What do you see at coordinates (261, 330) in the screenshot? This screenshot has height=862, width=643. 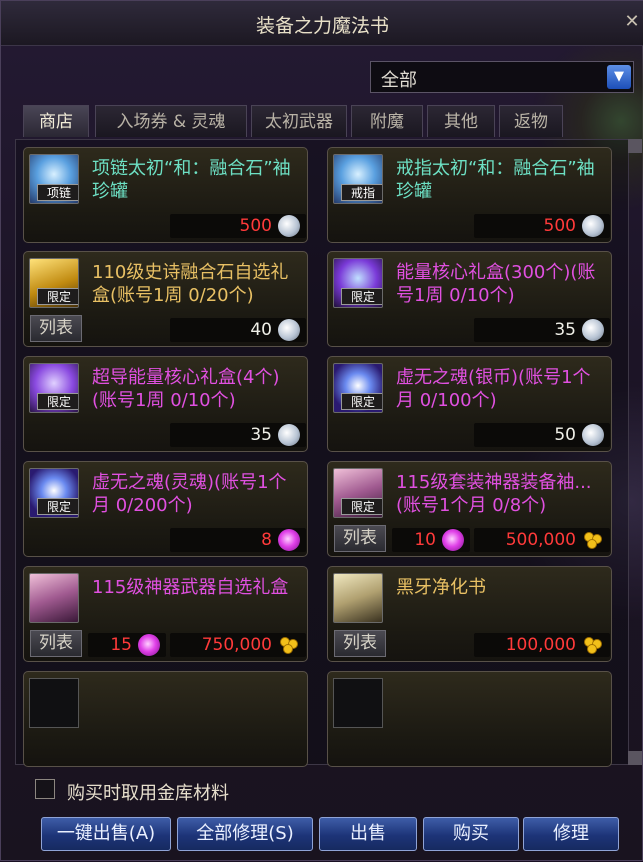 I see `item-price: 40` at bounding box center [261, 330].